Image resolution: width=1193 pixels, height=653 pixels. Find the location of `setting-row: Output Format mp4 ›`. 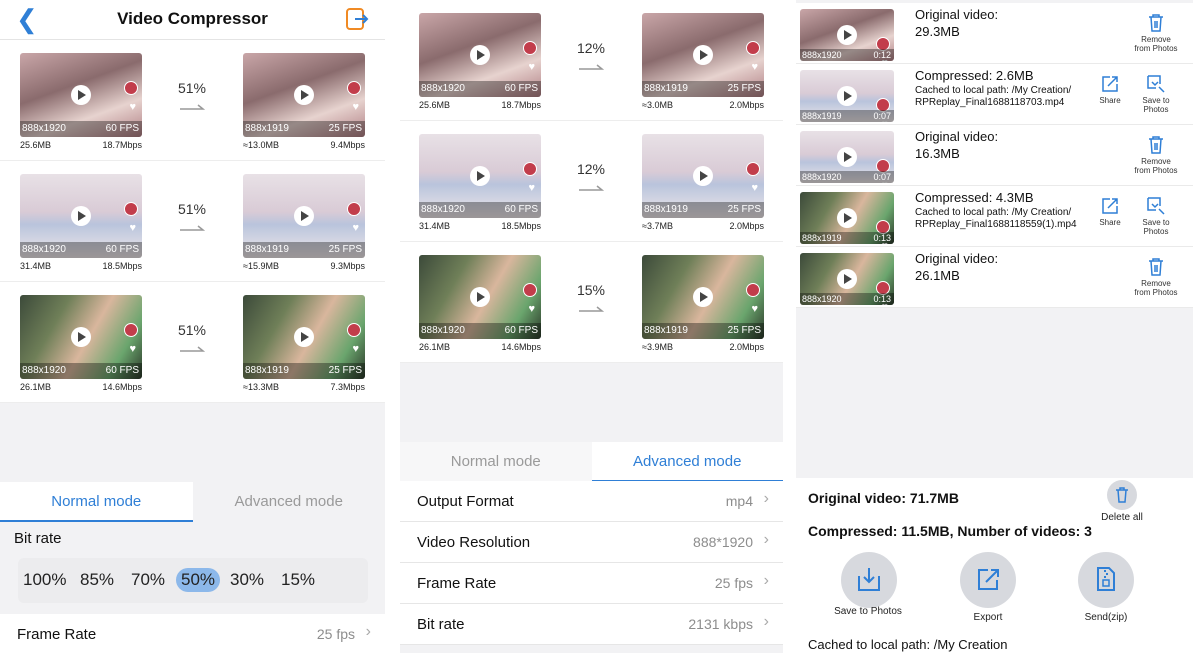

setting-row: Output Format mp4 › is located at coordinates (591, 501).